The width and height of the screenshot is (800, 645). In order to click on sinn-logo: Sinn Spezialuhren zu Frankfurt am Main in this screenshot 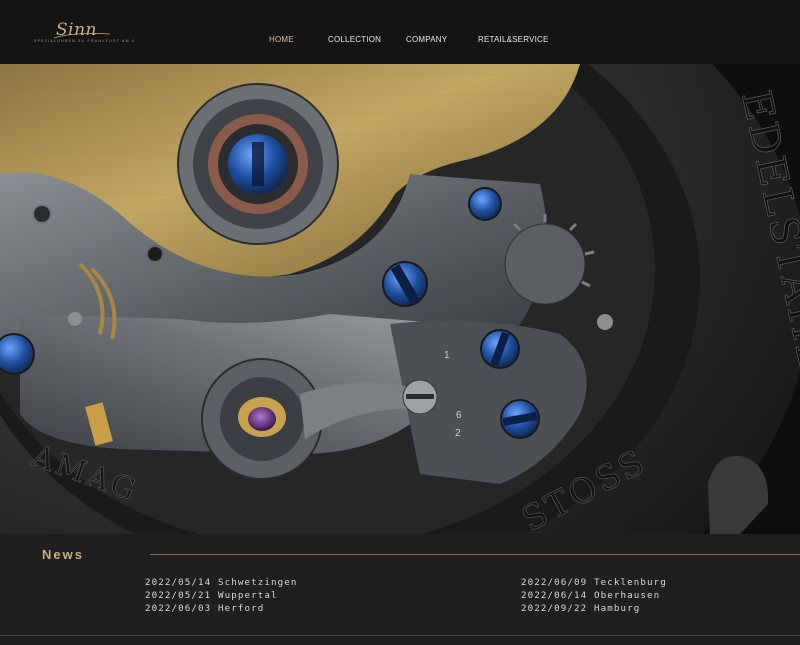, I will do `click(84, 34)`.